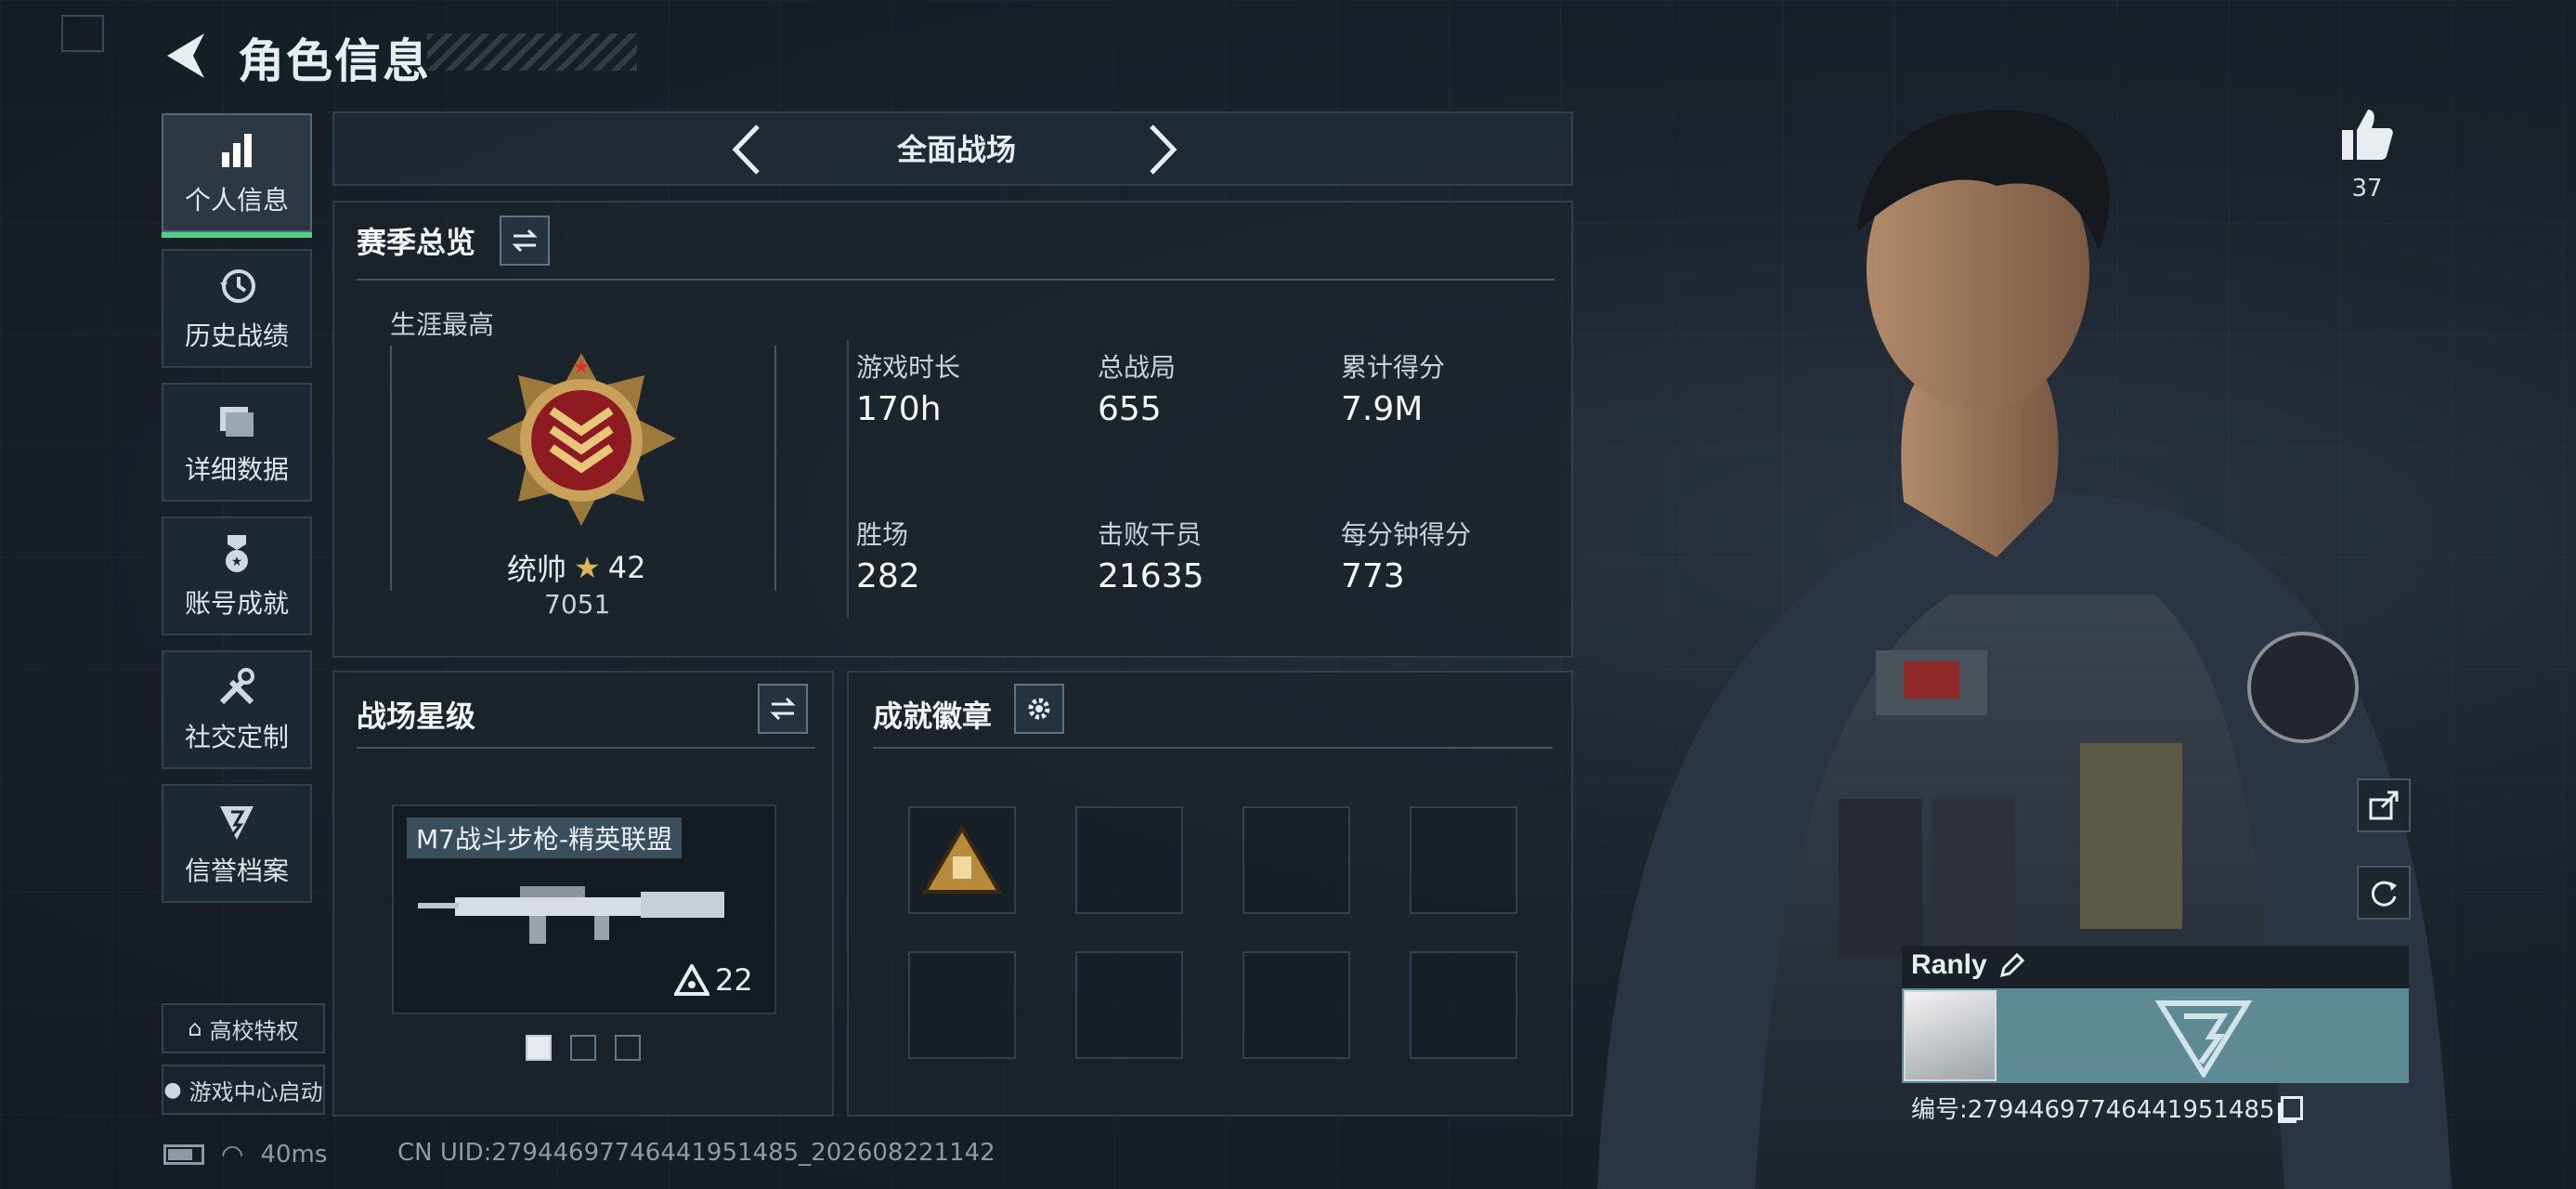 Image resolution: width=2576 pixels, height=1189 pixels. I want to click on player-id-text: 编号:27944697746441951485, so click(2093, 1110).